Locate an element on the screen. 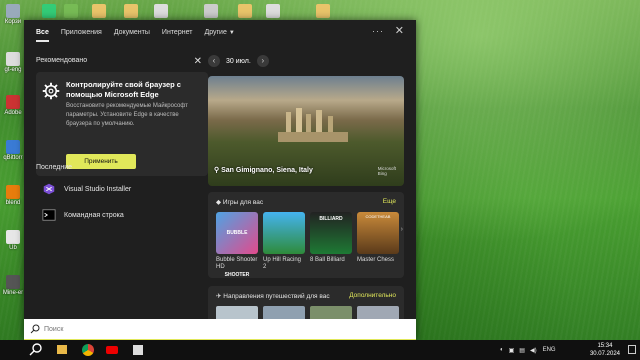 Image resolution: width=640 pixels, height=360 pixels. game-name: Up Hill Racing 2 is located at coordinates (282, 263).